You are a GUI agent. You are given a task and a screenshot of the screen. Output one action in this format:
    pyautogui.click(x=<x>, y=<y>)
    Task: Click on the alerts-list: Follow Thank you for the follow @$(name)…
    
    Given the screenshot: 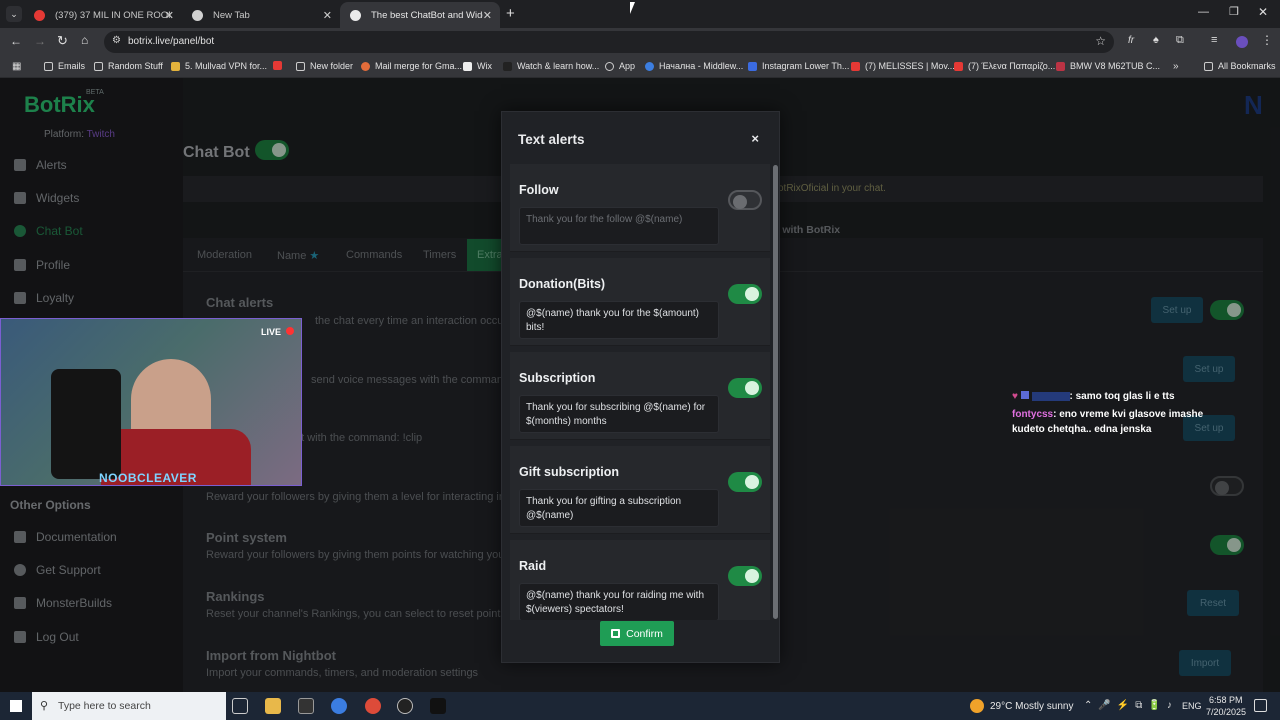 What is the action you would take?
    pyautogui.click(x=641, y=392)
    